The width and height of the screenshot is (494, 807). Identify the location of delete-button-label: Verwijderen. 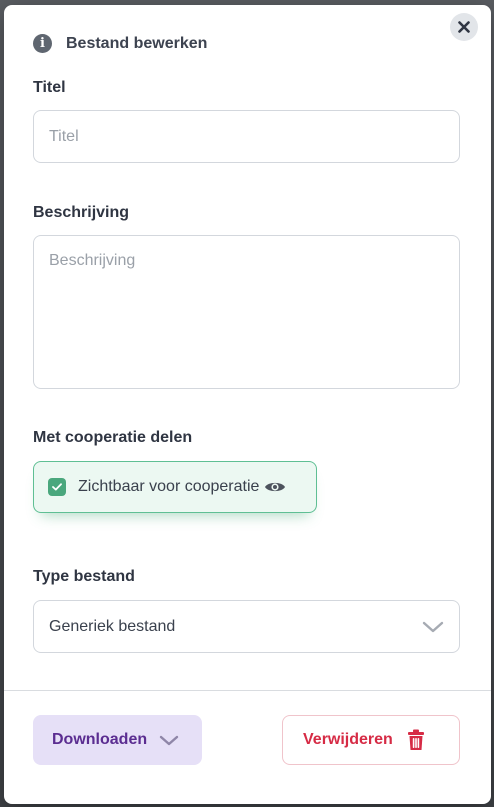
(348, 739).